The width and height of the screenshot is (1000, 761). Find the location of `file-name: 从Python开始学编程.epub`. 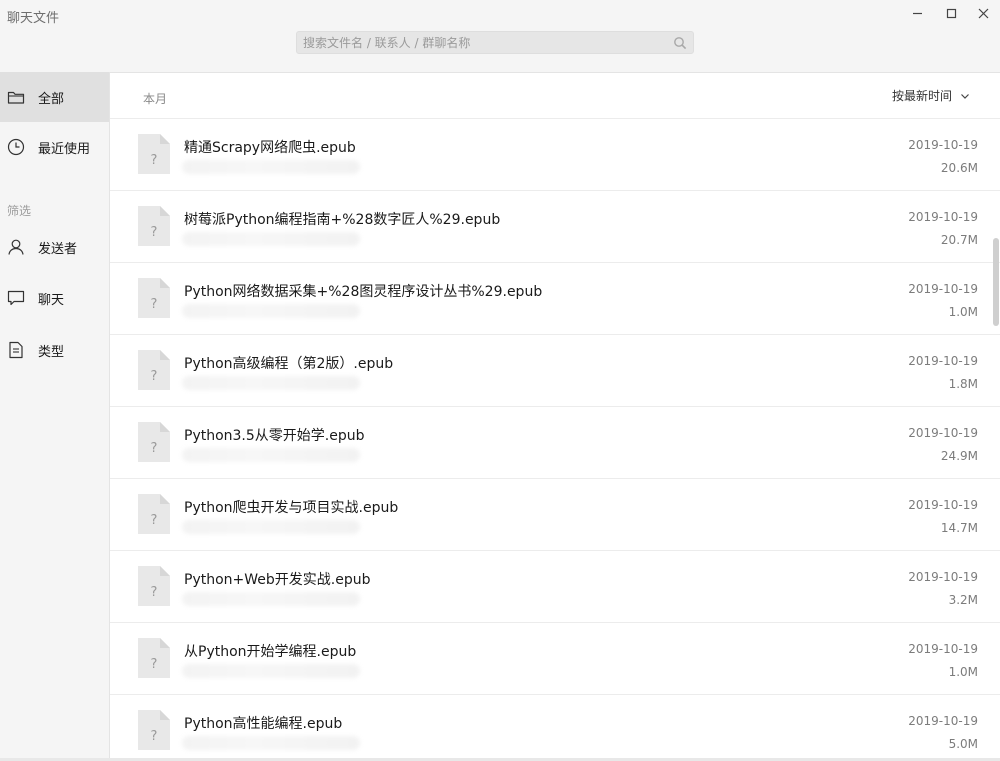

file-name: 从Python开始学编程.epub is located at coordinates (270, 652).